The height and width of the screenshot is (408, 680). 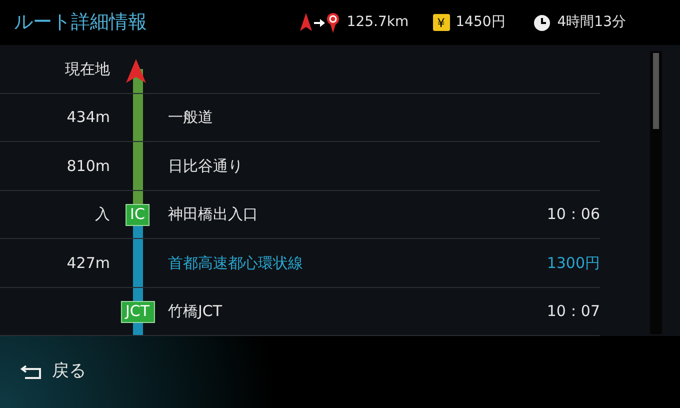 I want to click on distance-label: 810m, so click(x=88, y=166).